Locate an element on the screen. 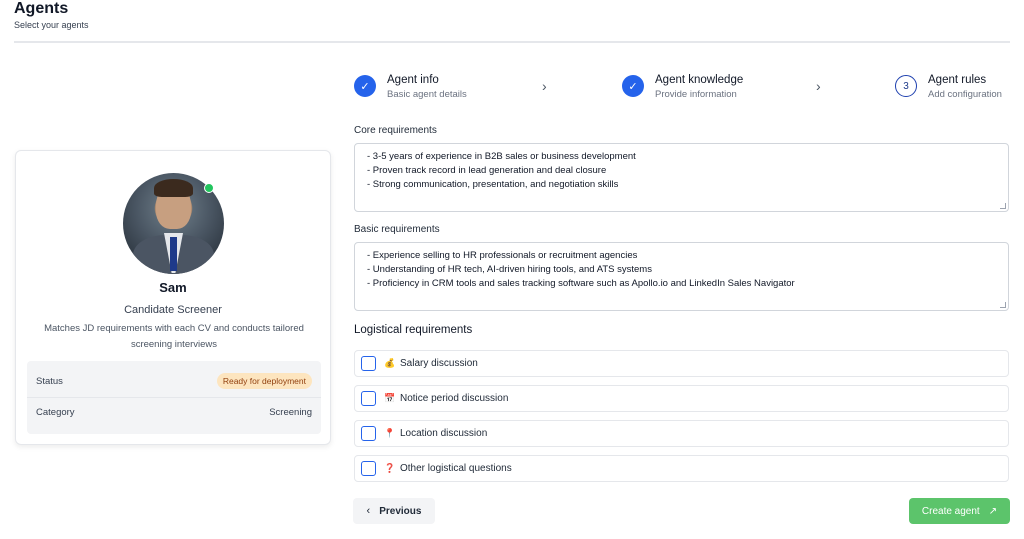 The height and width of the screenshot is (539, 1024). checkbox-location-discussion: 📍 Location discussion is located at coordinates (681, 433).